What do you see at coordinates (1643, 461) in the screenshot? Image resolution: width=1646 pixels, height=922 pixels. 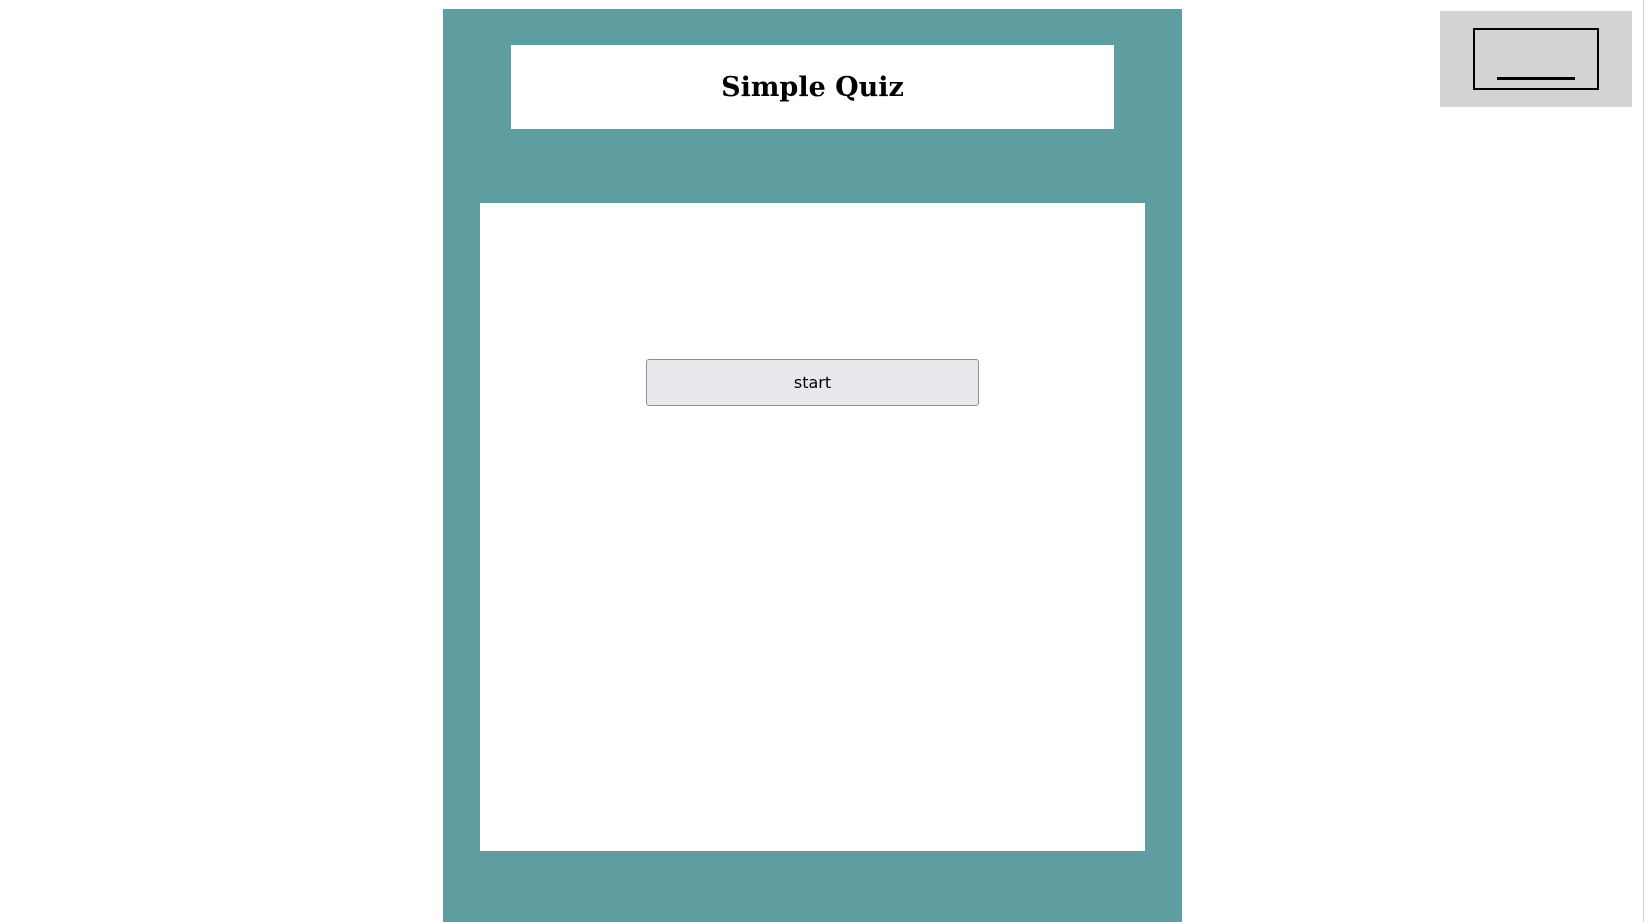 I see `window-edge-divider` at bounding box center [1643, 461].